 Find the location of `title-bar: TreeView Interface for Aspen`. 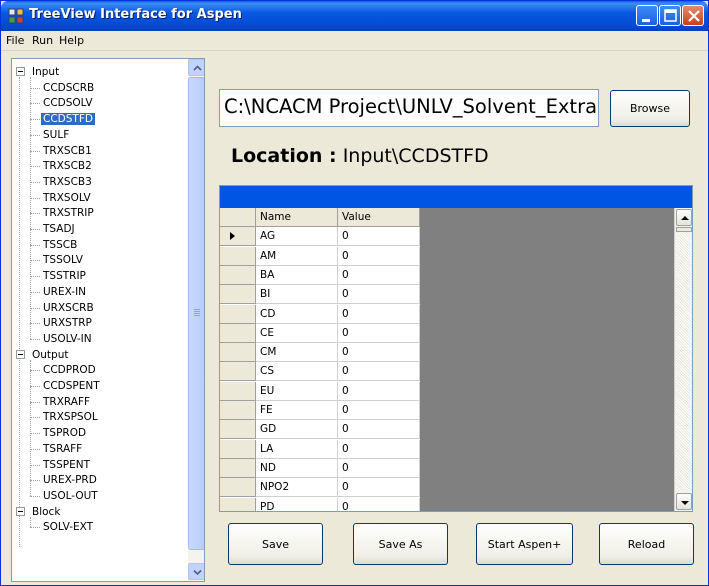

title-bar: TreeView Interface for Aspen is located at coordinates (354, 16).